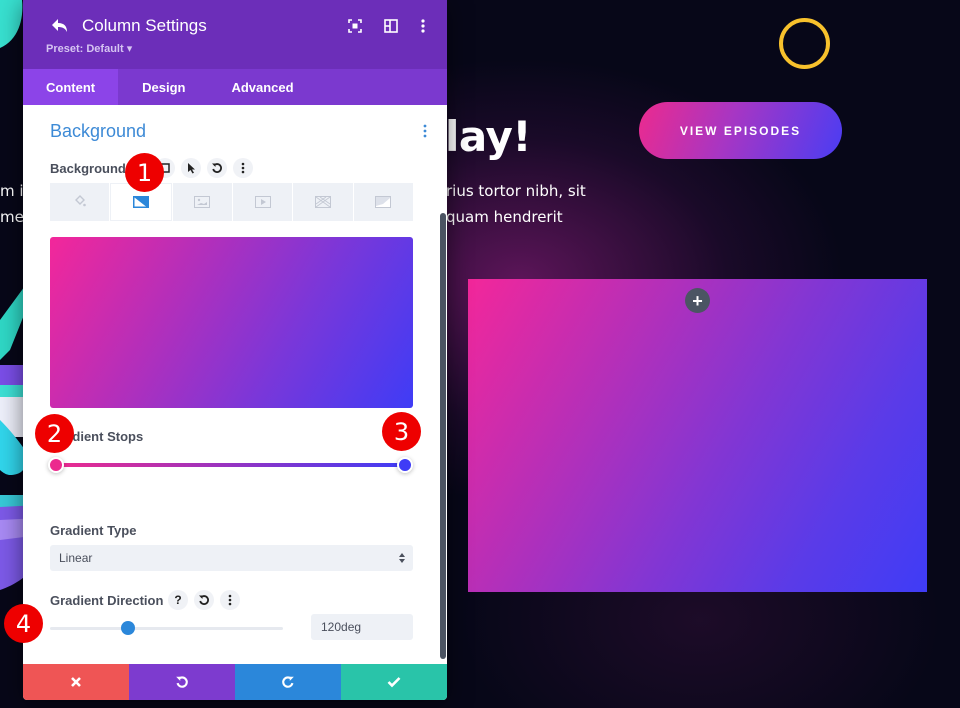  What do you see at coordinates (12, 191) in the screenshot?
I see `hero-text-left-line: m i` at bounding box center [12, 191].